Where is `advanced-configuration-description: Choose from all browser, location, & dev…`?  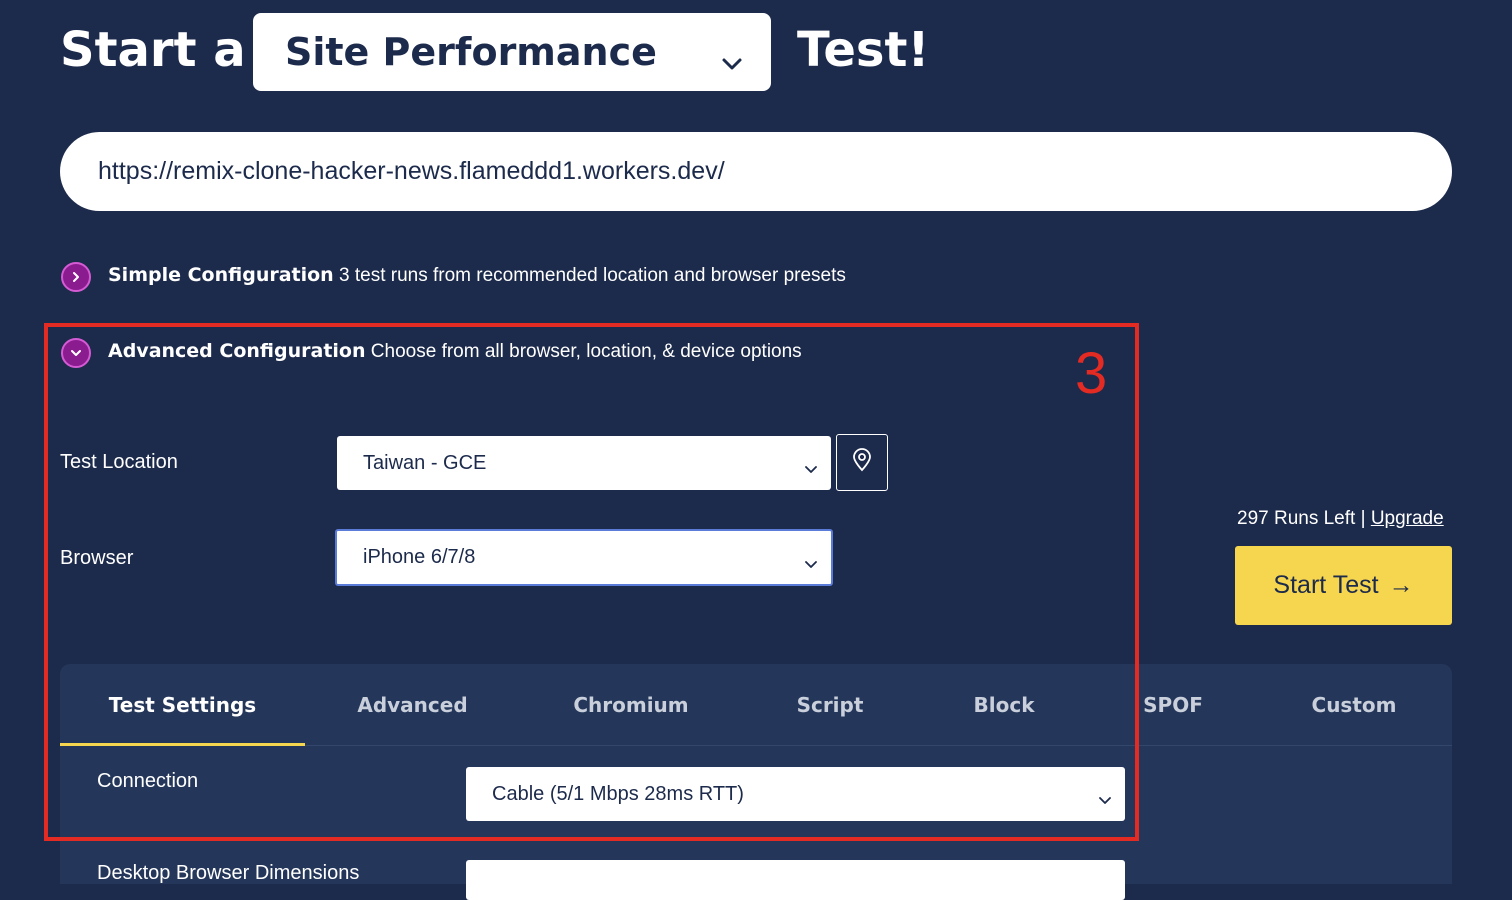 advanced-configuration-description: Choose from all browser, location, & dev… is located at coordinates (586, 351).